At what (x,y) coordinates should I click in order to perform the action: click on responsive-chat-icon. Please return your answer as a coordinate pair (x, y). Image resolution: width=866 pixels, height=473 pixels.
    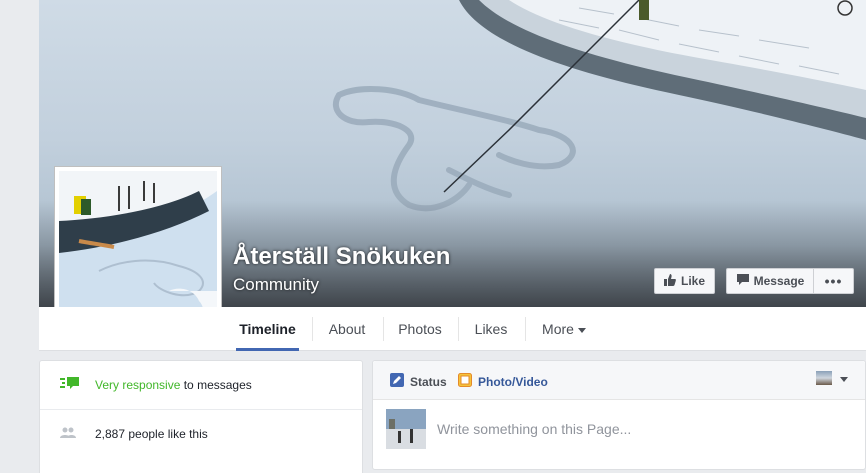
    Looking at the image, I should click on (70, 385).